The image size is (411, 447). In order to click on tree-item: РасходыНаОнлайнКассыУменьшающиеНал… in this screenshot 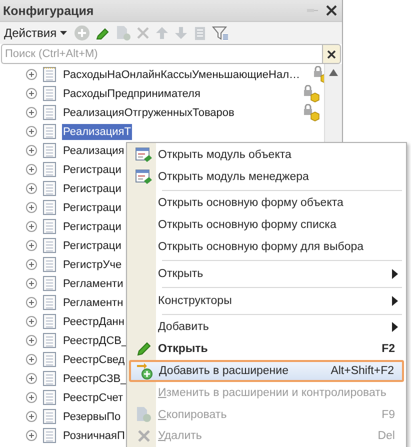, I will do `click(182, 74)`.